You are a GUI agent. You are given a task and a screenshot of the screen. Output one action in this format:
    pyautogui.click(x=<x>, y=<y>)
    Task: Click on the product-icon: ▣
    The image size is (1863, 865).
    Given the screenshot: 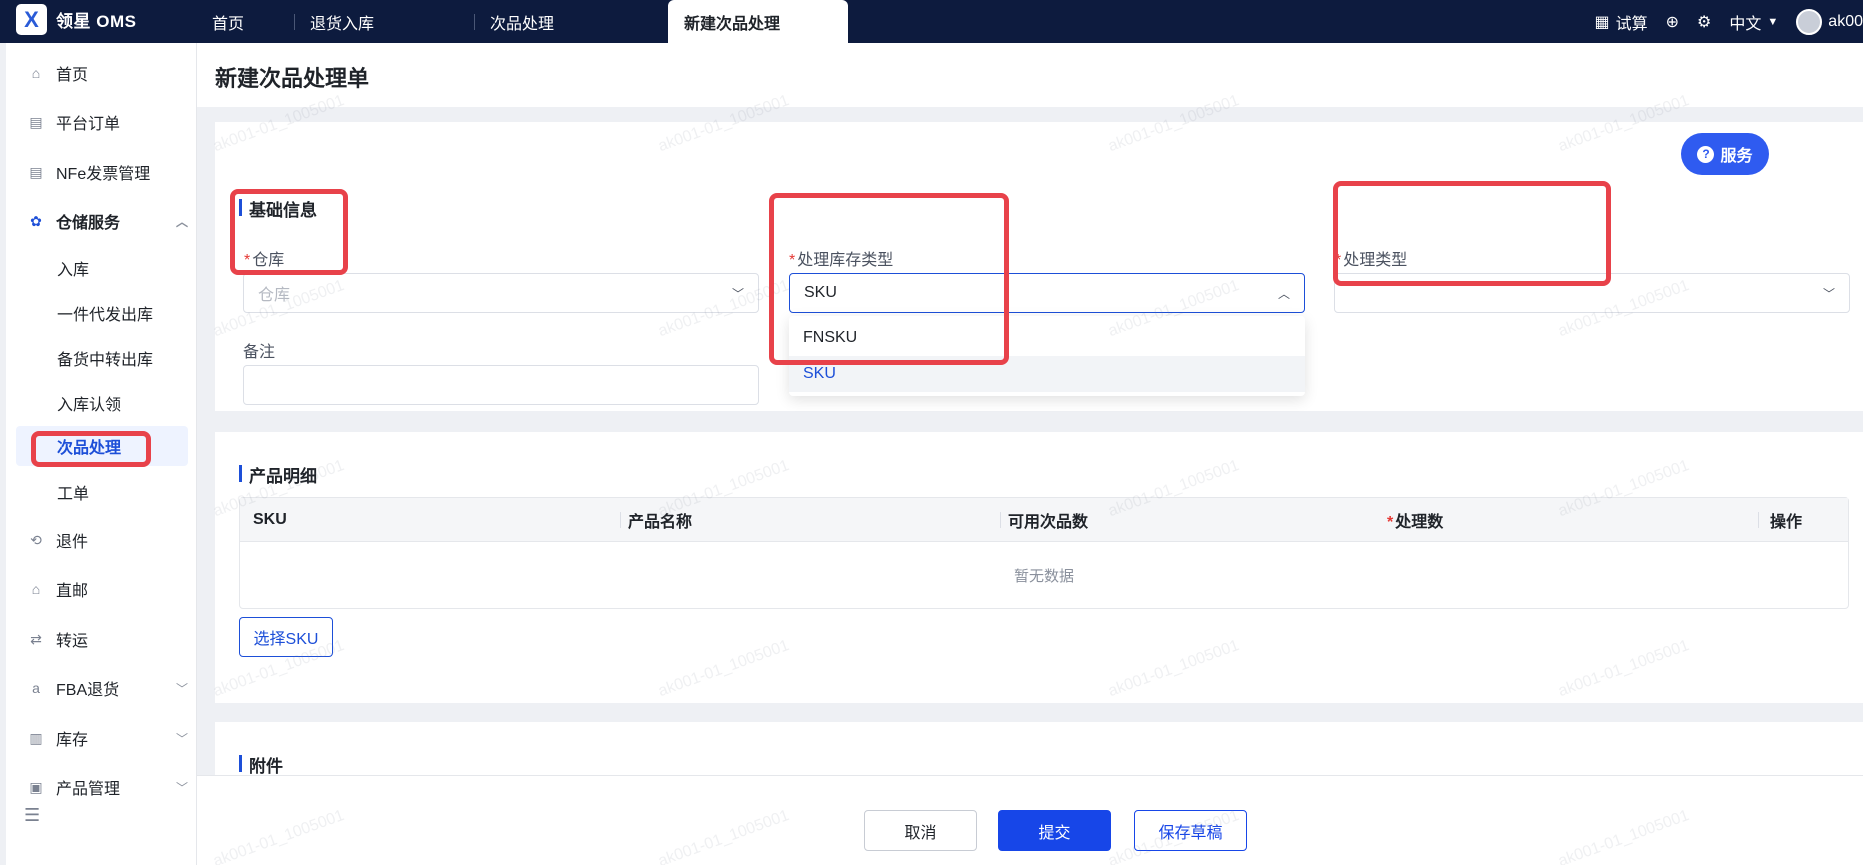 What is the action you would take?
    pyautogui.click(x=36, y=786)
    